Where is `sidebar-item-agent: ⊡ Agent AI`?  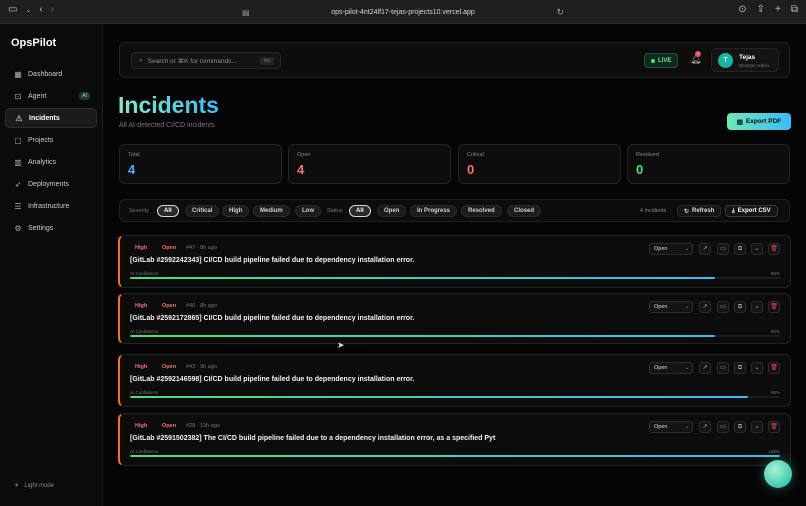
sidebar-item-agent: ⊡ Agent AI is located at coordinates (51, 96).